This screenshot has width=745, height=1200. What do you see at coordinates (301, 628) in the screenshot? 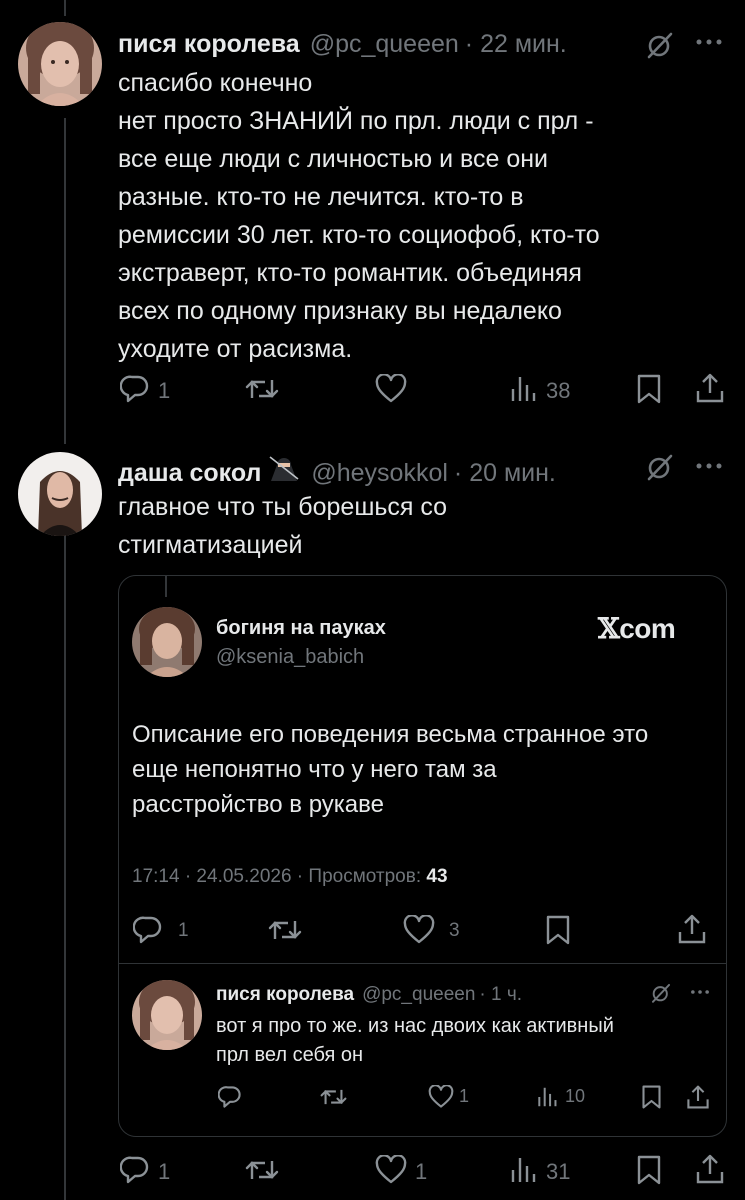
I see `display-name: богиня на пауках` at bounding box center [301, 628].